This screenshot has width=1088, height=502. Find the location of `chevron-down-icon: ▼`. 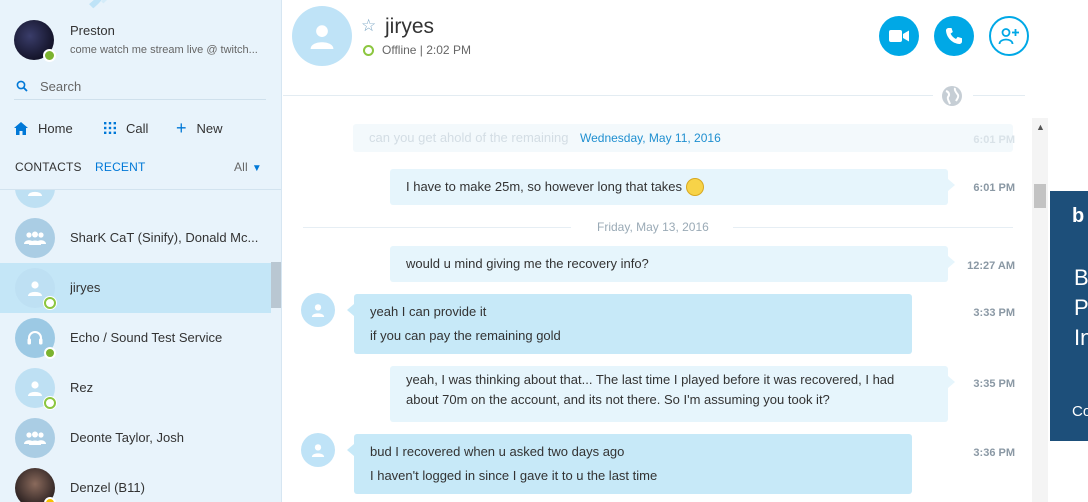

chevron-down-icon: ▼ is located at coordinates (256, 168).